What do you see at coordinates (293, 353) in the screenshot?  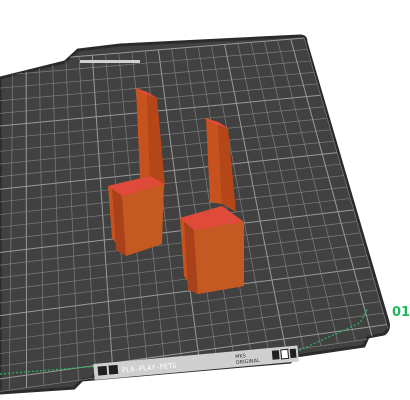 I see `trash-icon` at bounding box center [293, 353].